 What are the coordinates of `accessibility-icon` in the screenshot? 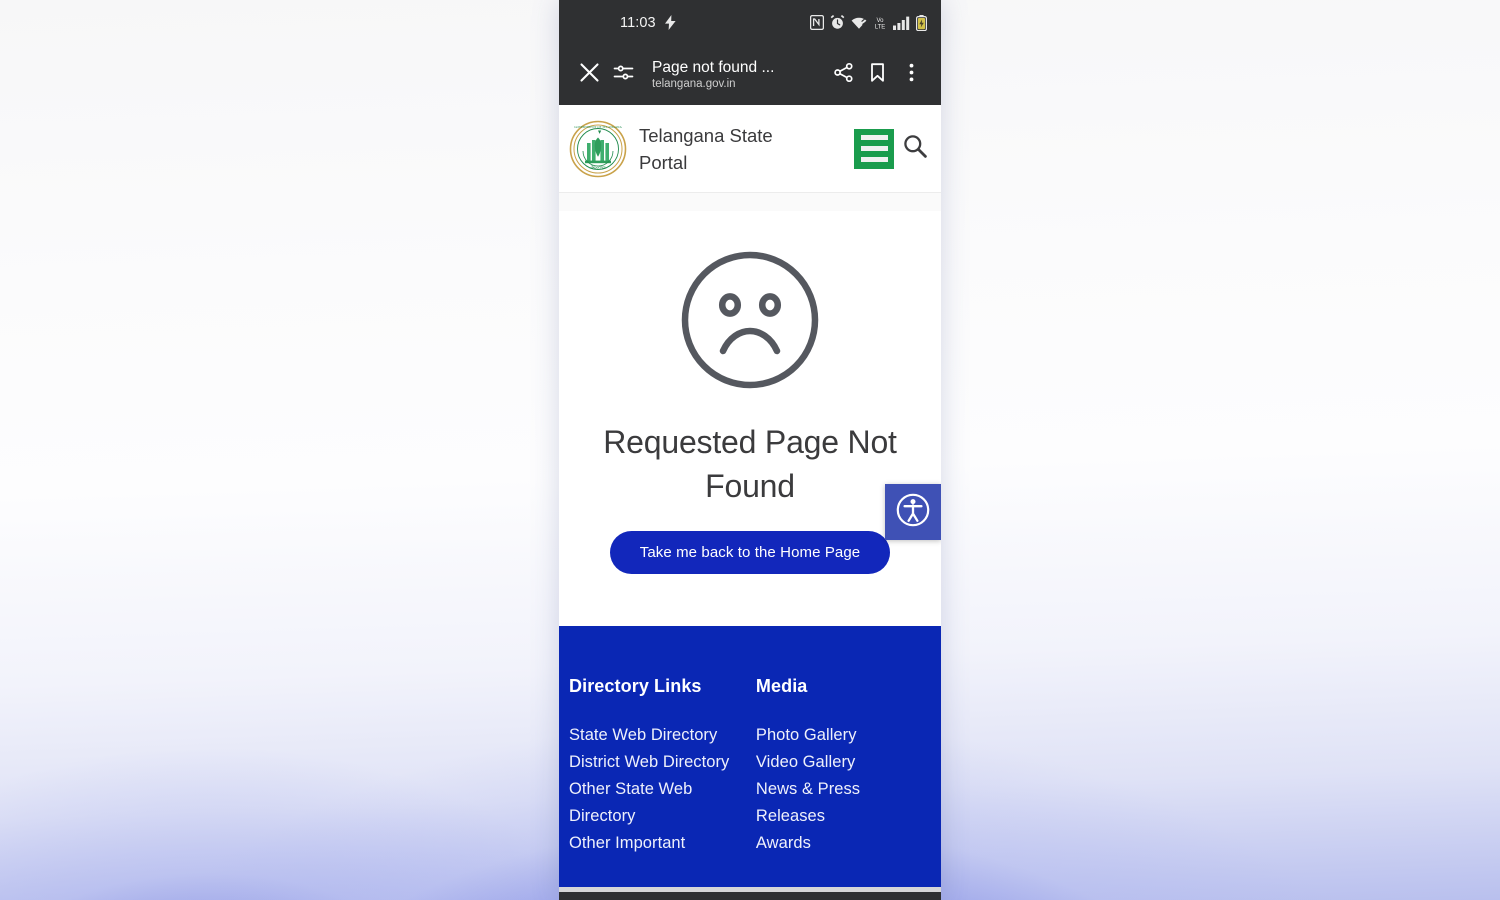 It's located at (913, 512).